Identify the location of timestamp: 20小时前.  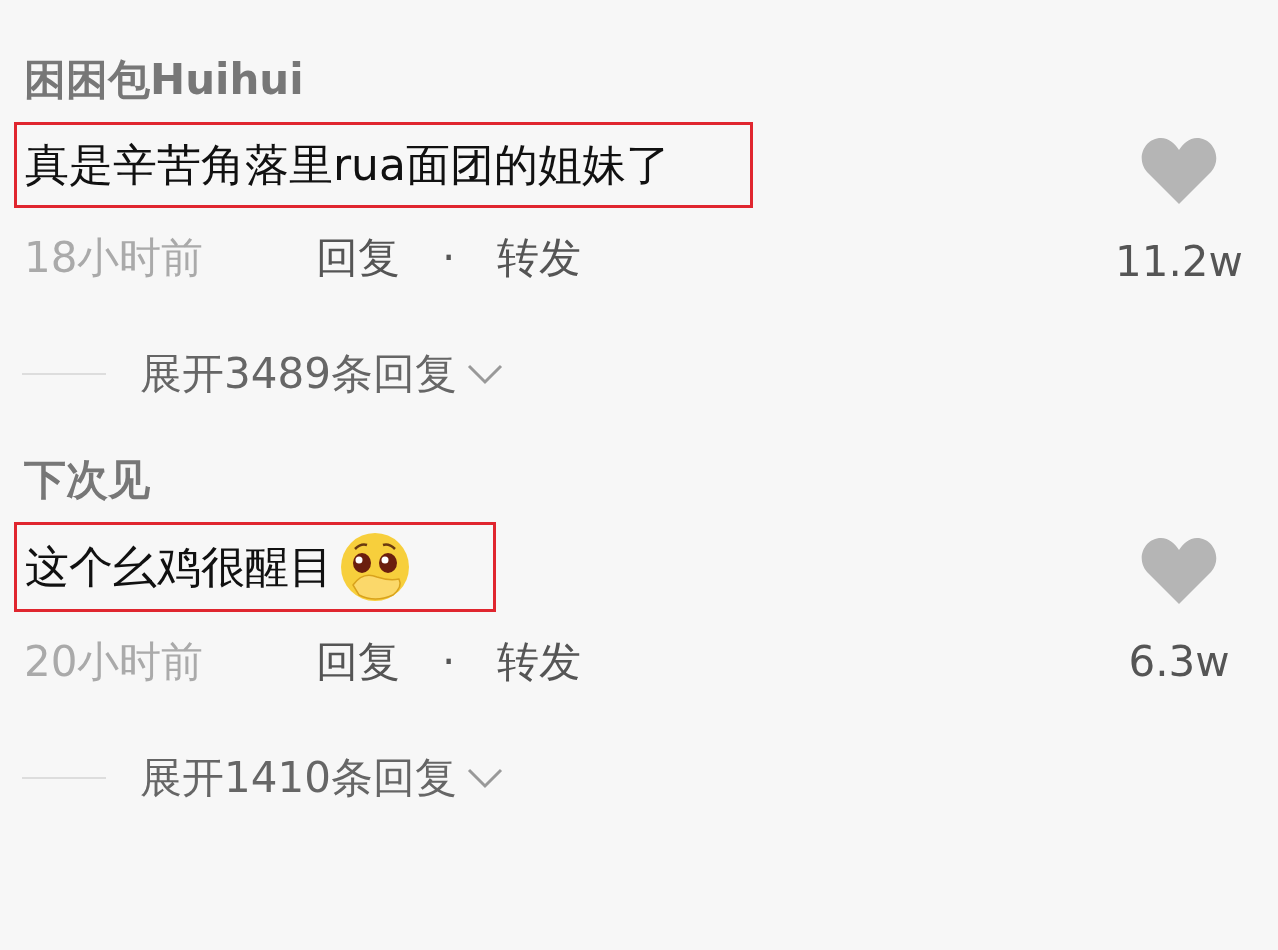
(114, 662).